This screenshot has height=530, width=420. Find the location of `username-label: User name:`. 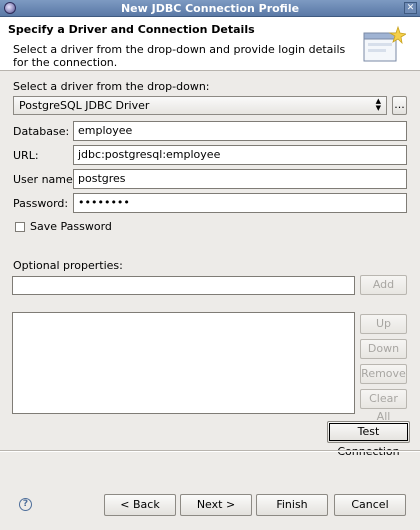

username-label: User name: is located at coordinates (45, 179).